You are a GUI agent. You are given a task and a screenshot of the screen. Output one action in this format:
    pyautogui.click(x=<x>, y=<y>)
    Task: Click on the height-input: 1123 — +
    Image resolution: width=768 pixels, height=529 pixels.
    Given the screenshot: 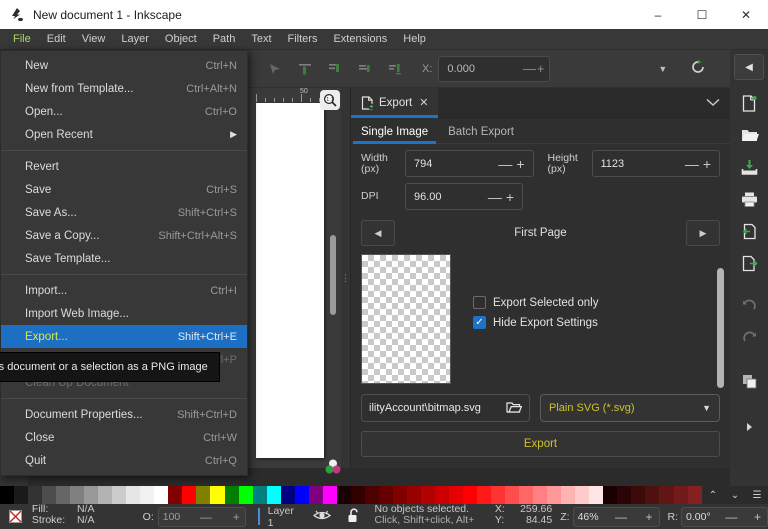 What is the action you would take?
    pyautogui.click(x=655, y=163)
    